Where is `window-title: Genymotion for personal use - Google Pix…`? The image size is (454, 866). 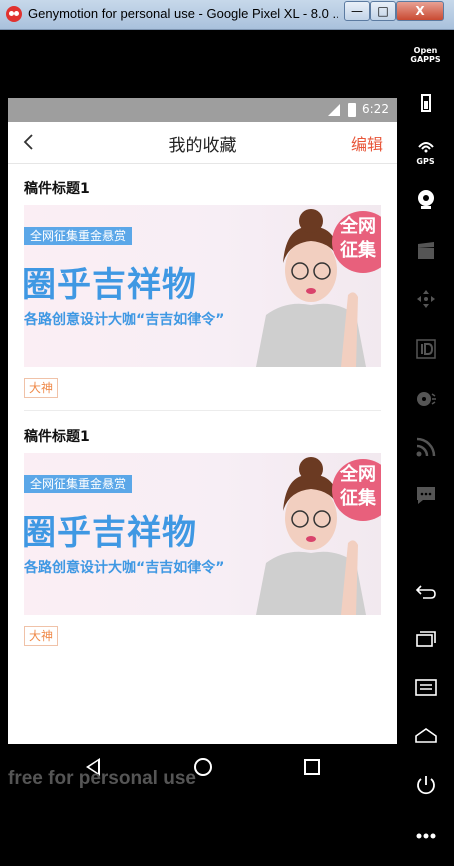 window-title: Genymotion for personal use - Google Pix… is located at coordinates (183, 13).